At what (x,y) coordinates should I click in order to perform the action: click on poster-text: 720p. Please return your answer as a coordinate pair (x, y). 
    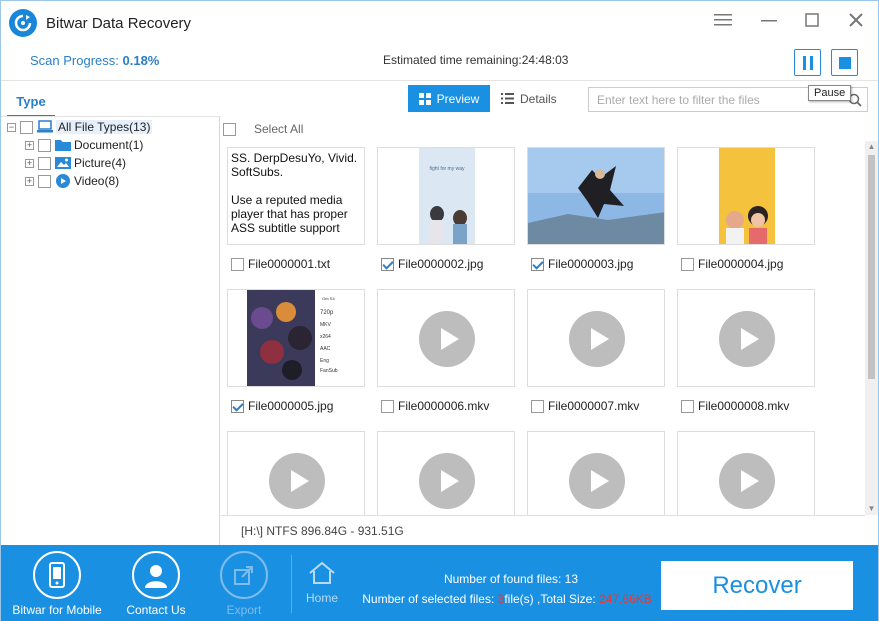
    Looking at the image, I should click on (327, 313).